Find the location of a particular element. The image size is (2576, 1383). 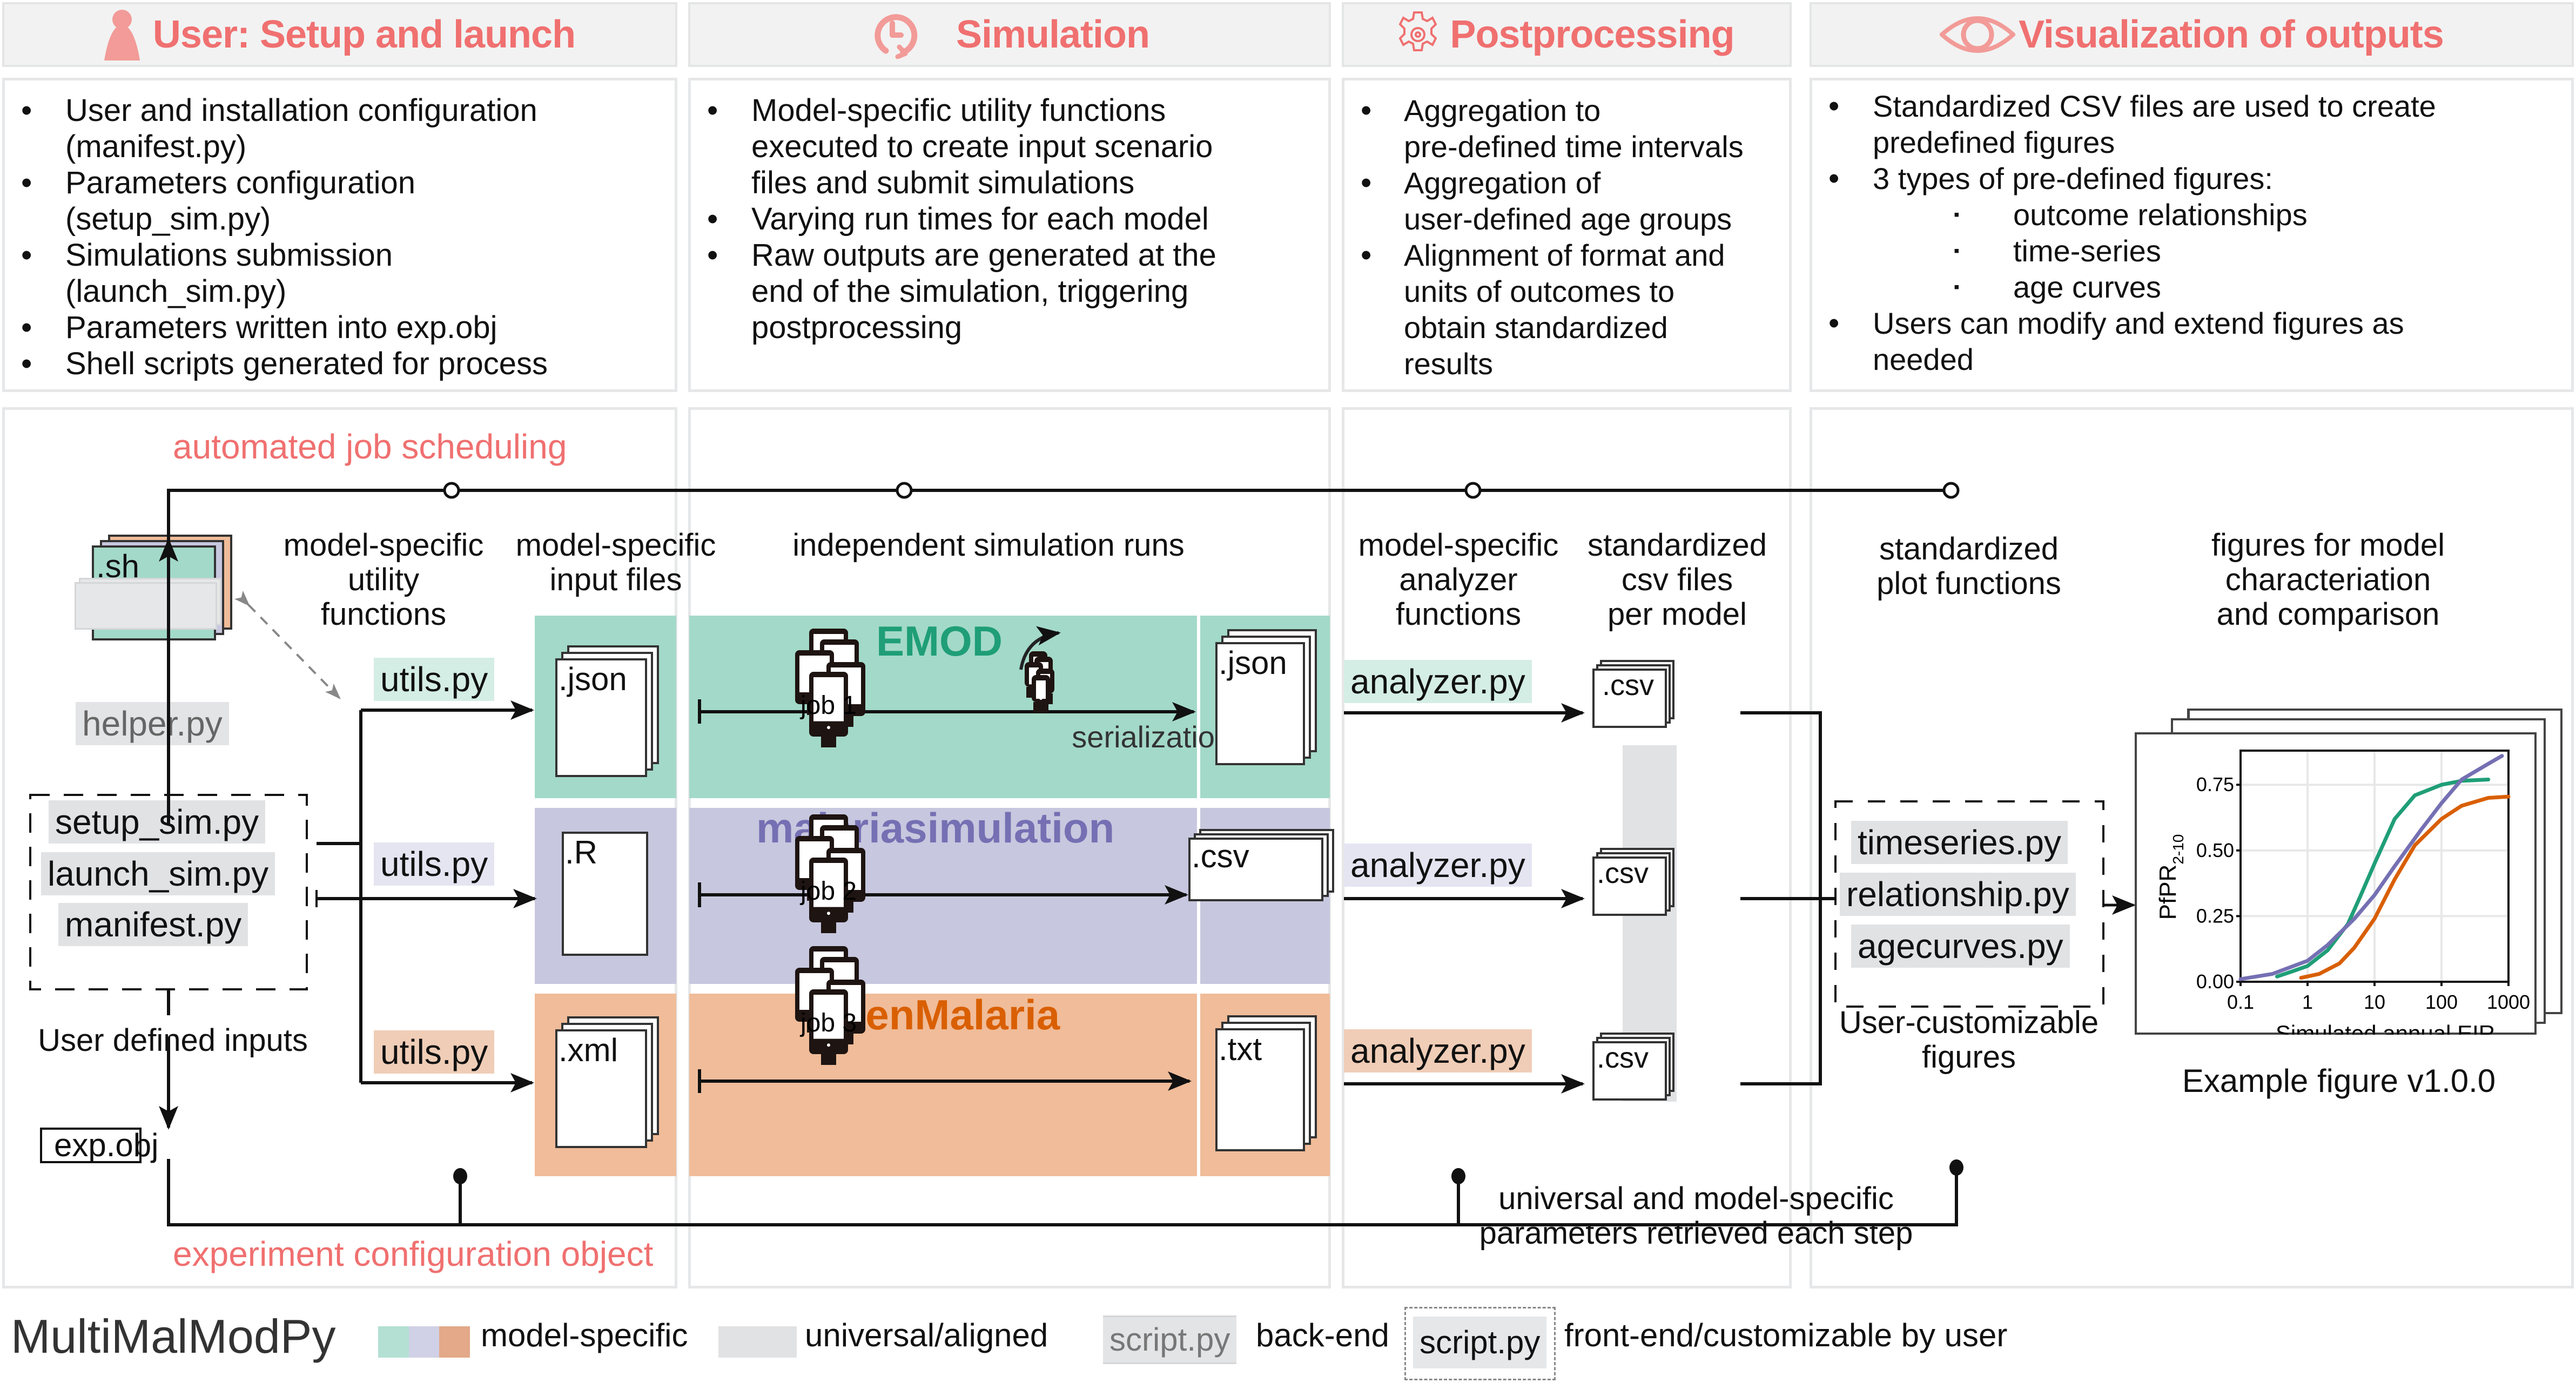

sub-bullet: time-series is located at coordinates (2191, 251).